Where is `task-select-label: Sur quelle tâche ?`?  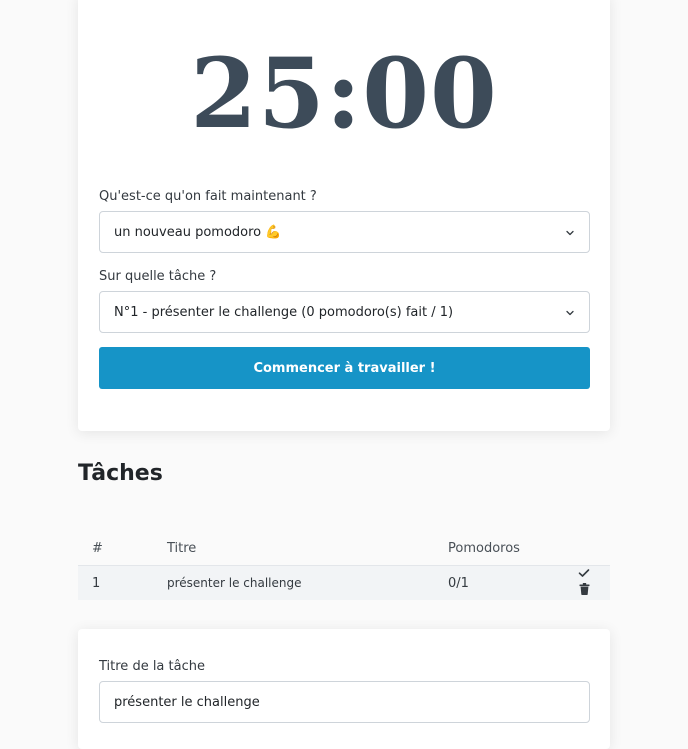 task-select-label: Sur quelle tâche ? is located at coordinates (158, 276).